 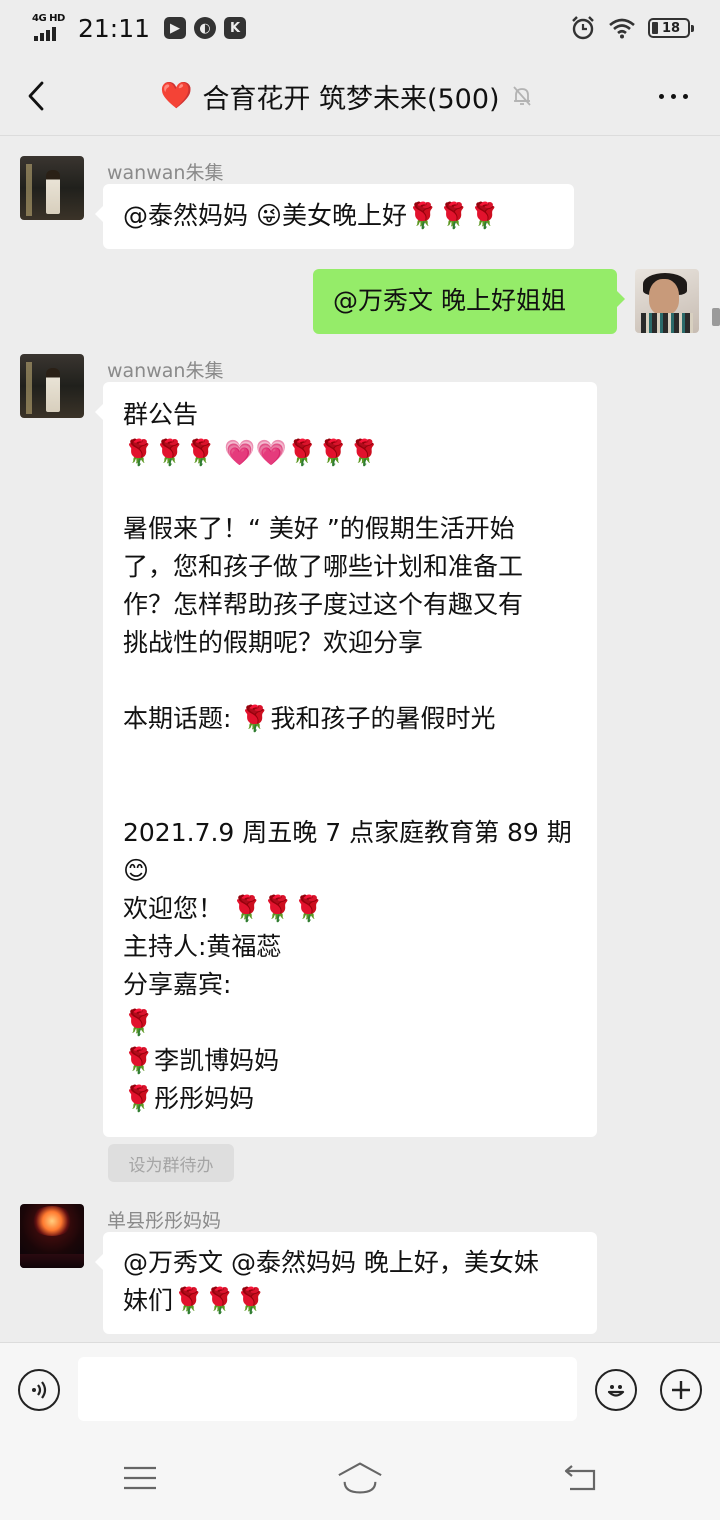 I want to click on menu-icon, so click(x=140, y=1478).